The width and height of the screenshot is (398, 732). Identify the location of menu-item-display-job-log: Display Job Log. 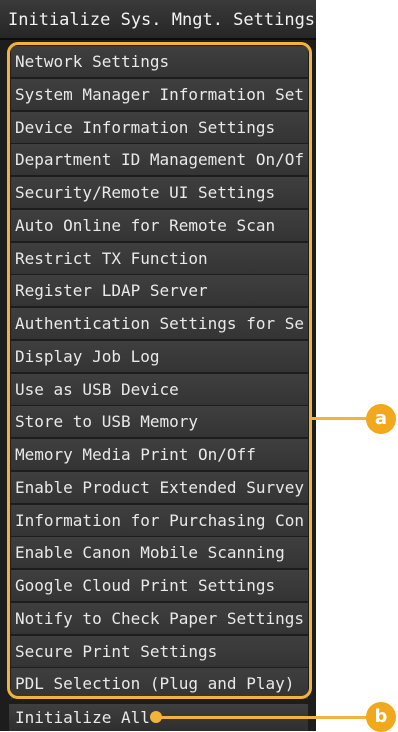
(159, 356).